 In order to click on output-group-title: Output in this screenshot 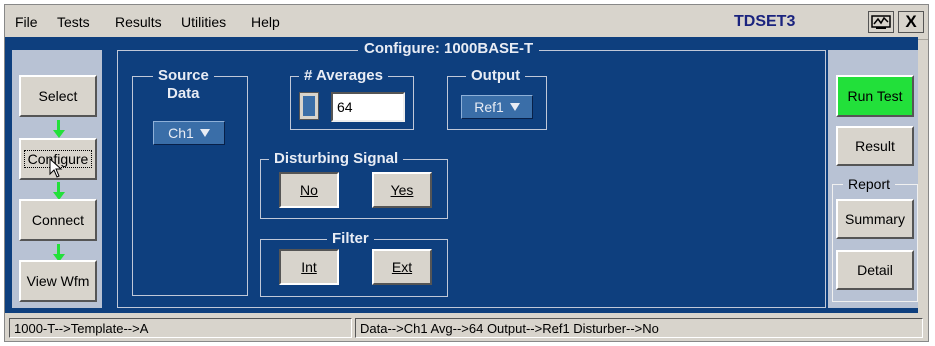, I will do `click(496, 75)`.